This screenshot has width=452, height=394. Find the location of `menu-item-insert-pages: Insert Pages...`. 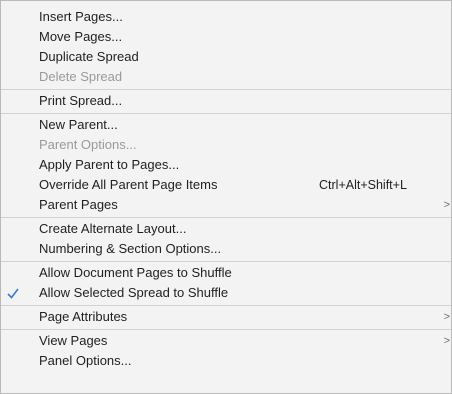

menu-item-insert-pages: Insert Pages... is located at coordinates (226, 17).